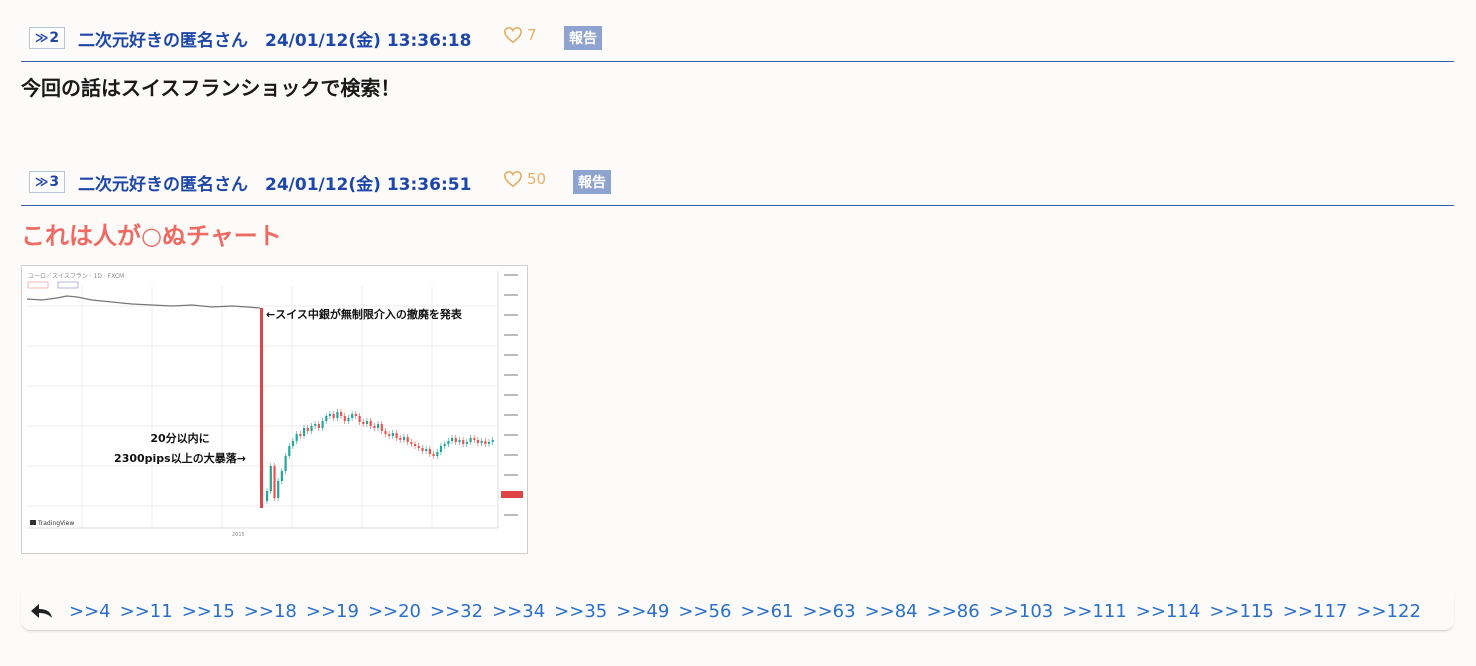  What do you see at coordinates (180, 458) in the screenshot?
I see `chart-image-annotation-left-2: 2300pips以上の大暴落→` at bounding box center [180, 458].